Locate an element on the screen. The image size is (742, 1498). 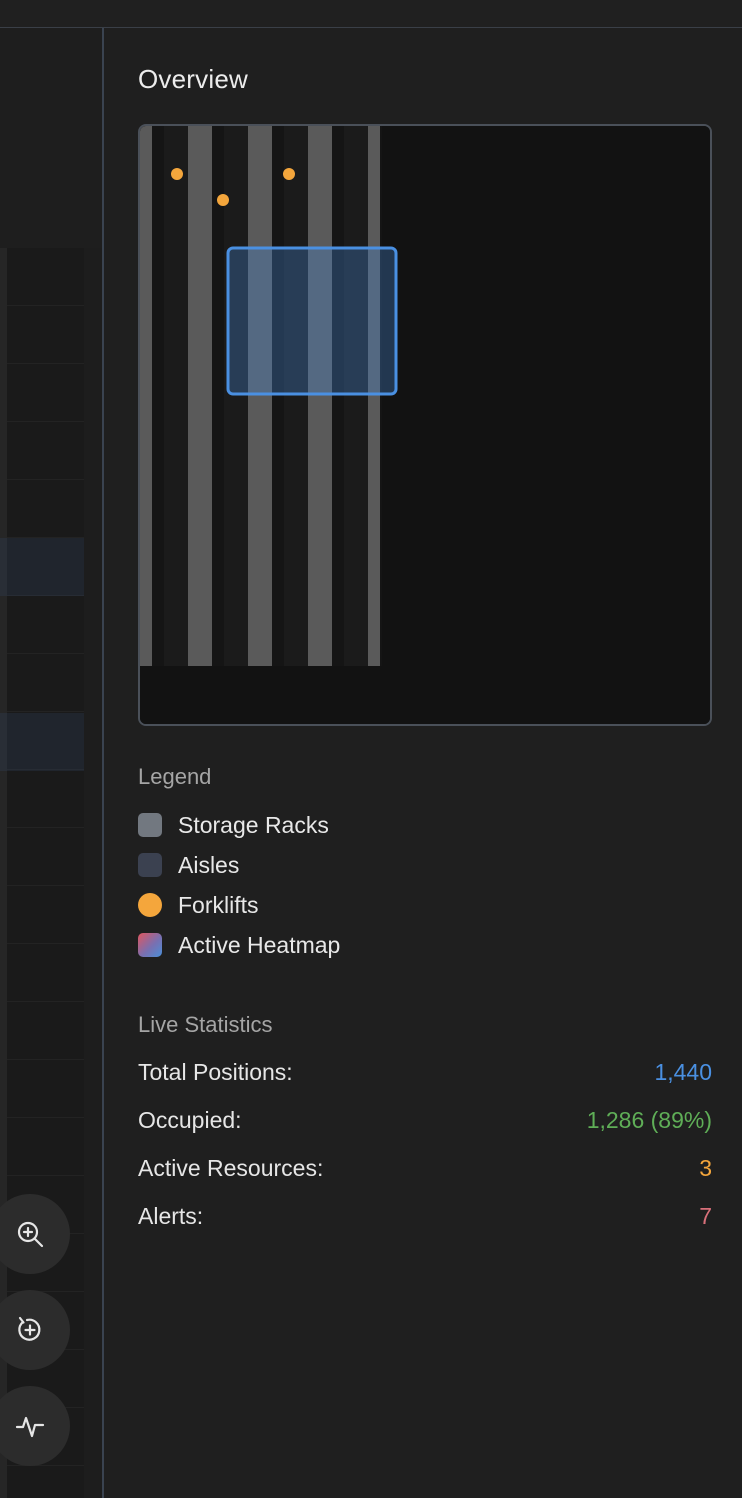
stat-value: 1,286 (89%) is located at coordinates (649, 1119).